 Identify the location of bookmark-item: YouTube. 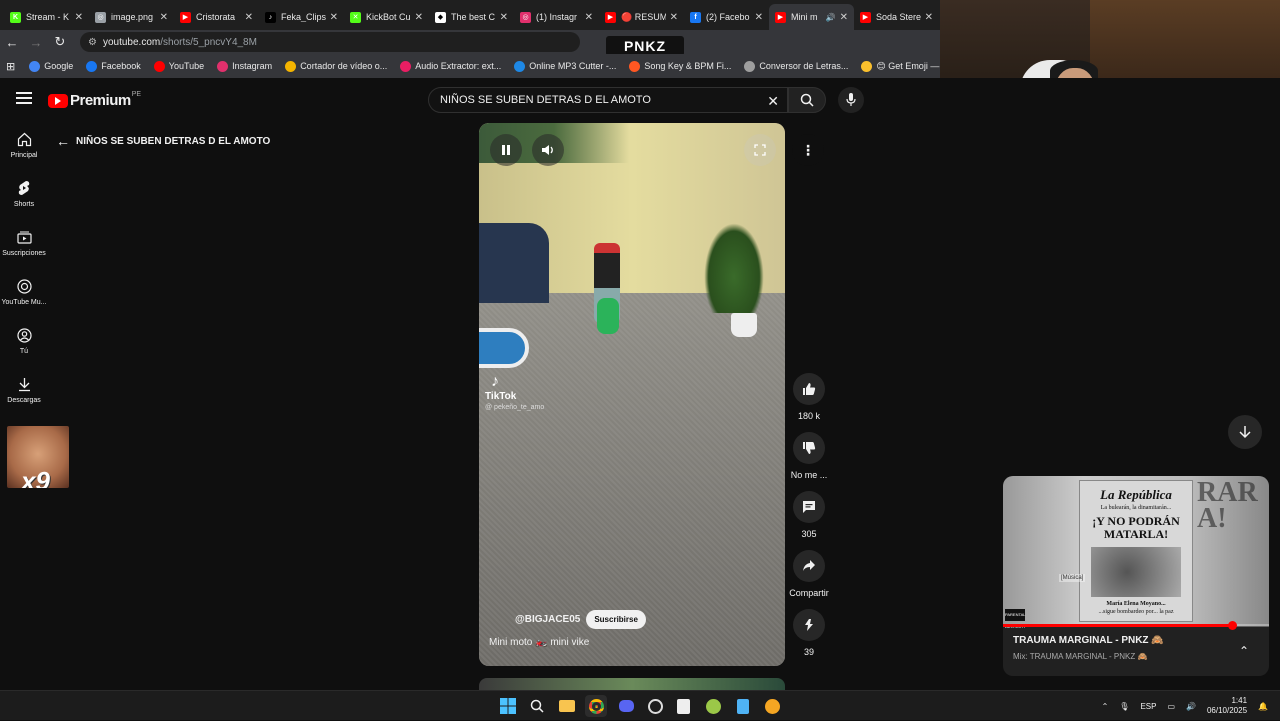
(178, 66).